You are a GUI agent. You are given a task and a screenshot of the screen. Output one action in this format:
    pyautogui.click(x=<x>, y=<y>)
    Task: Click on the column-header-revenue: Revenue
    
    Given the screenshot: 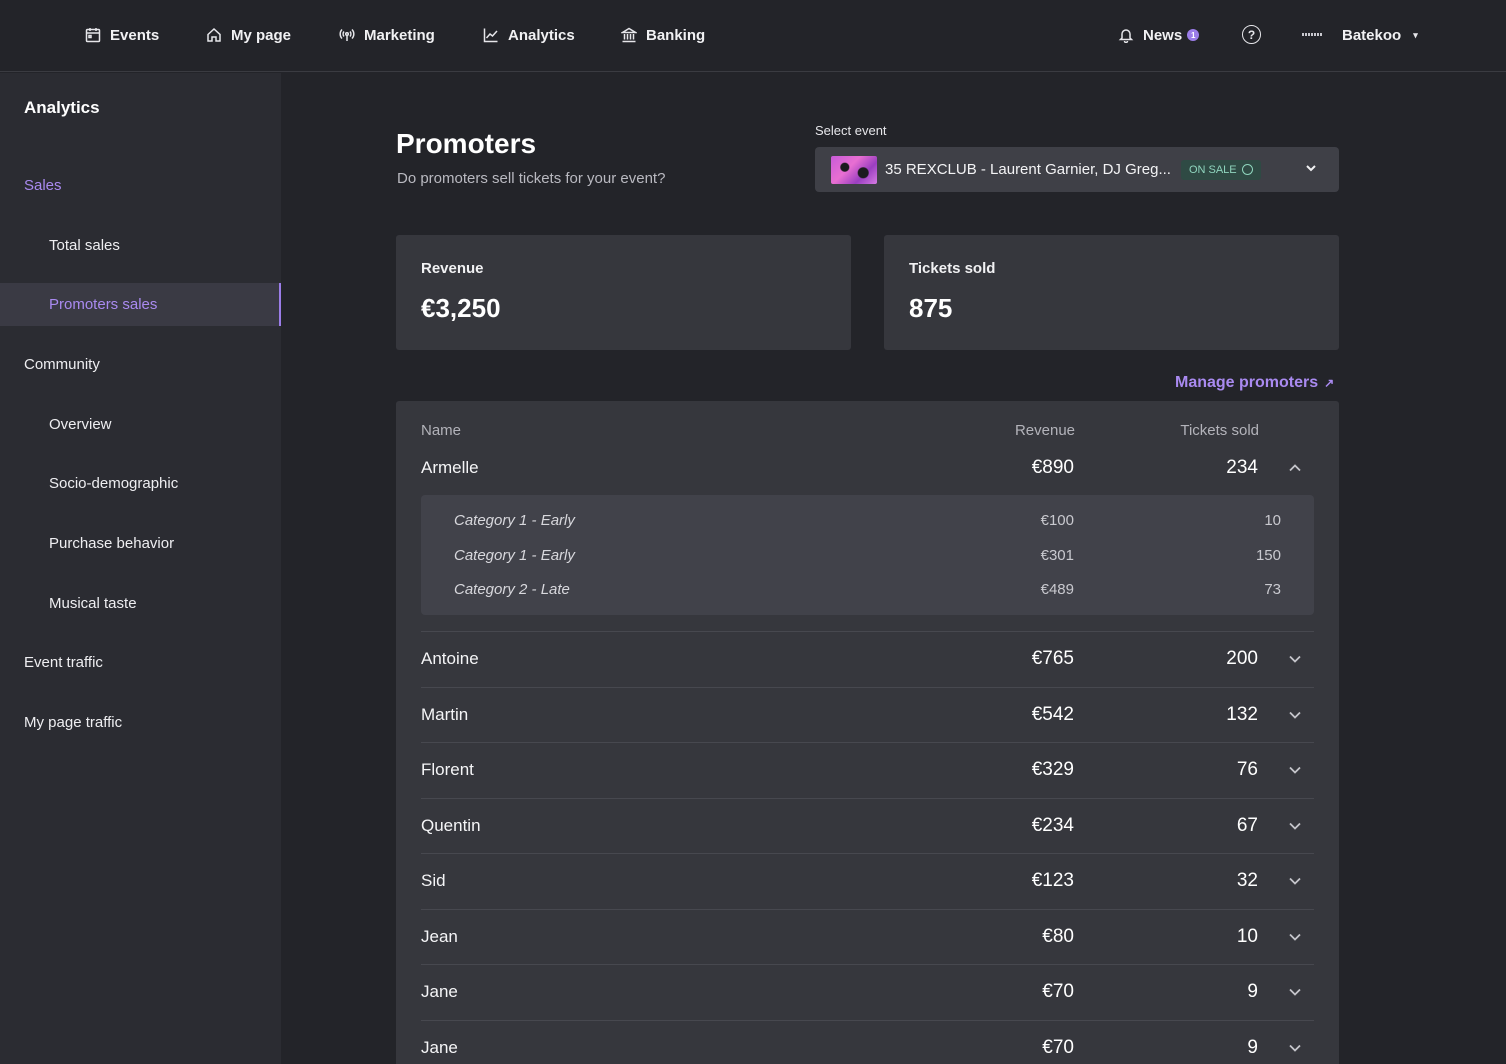 What is the action you would take?
    pyautogui.click(x=1044, y=430)
    